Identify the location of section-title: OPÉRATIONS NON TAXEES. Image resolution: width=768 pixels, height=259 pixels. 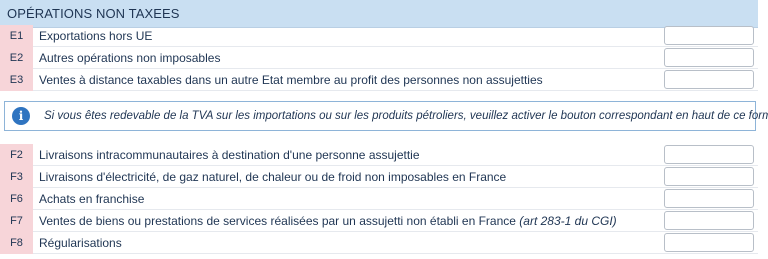
(93, 13).